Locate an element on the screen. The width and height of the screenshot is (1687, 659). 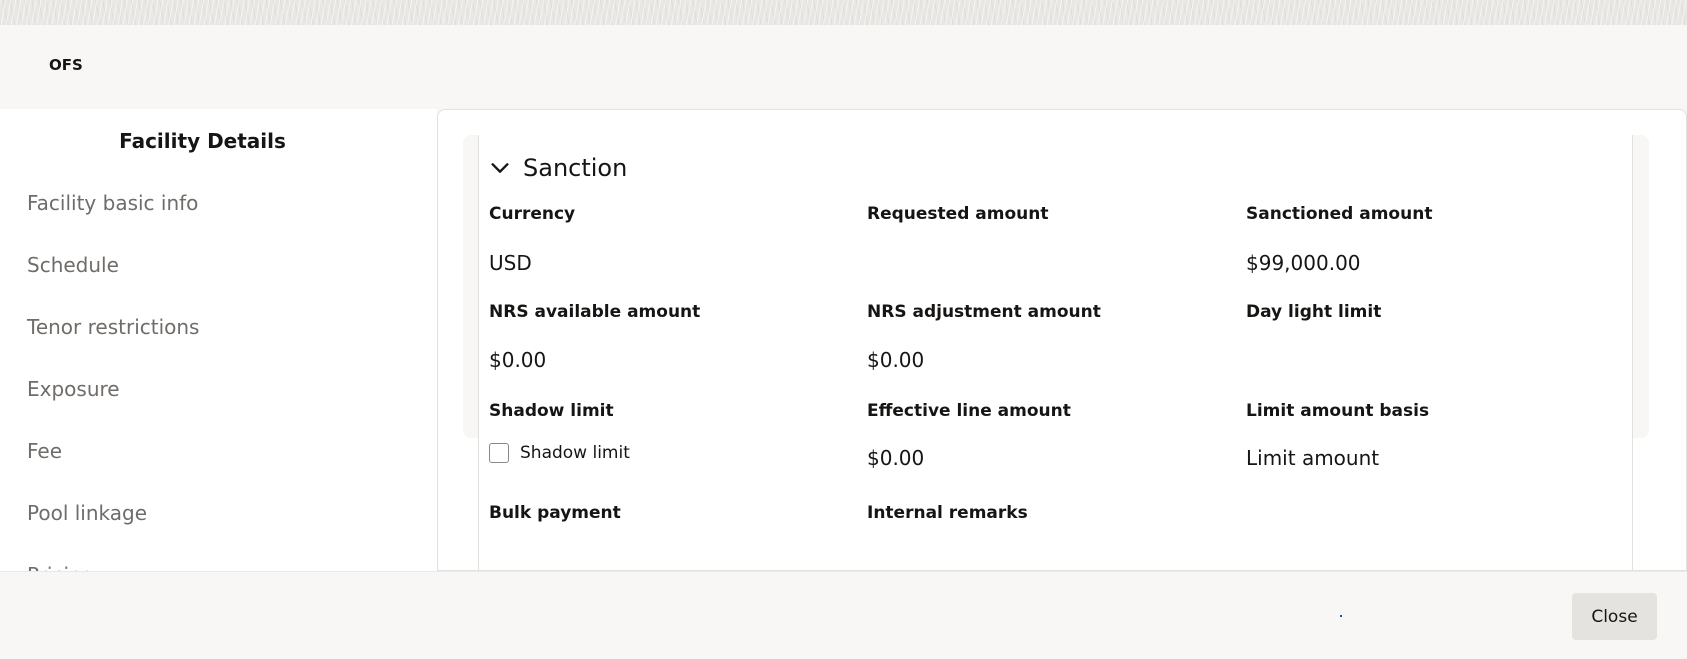
sanction-section-header: Sanction is located at coordinates (558, 168).